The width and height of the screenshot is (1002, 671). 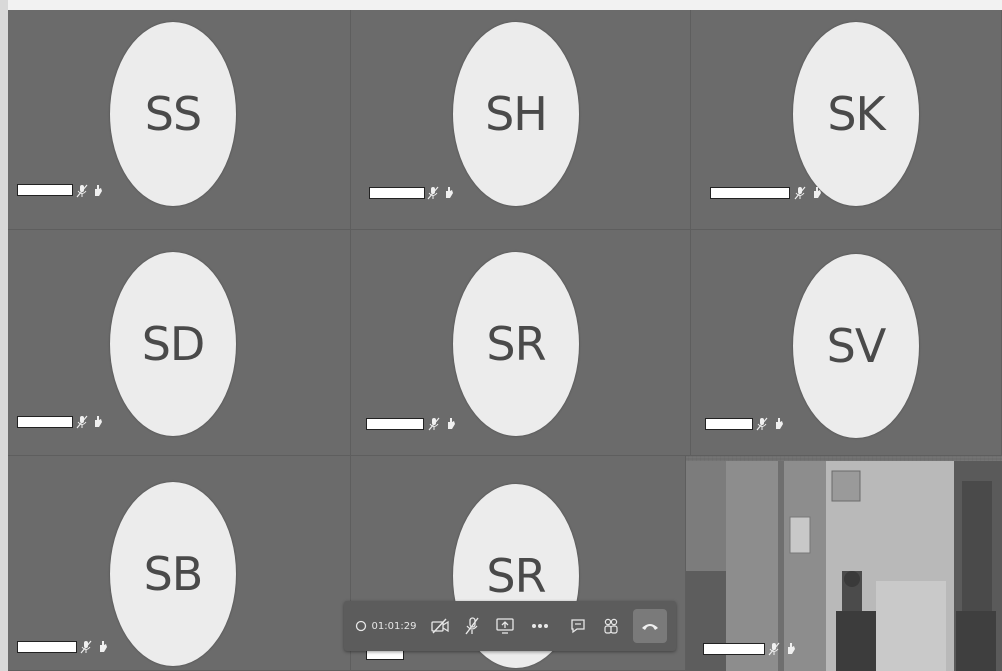 I want to click on participant-avatar: SD, so click(x=173, y=344).